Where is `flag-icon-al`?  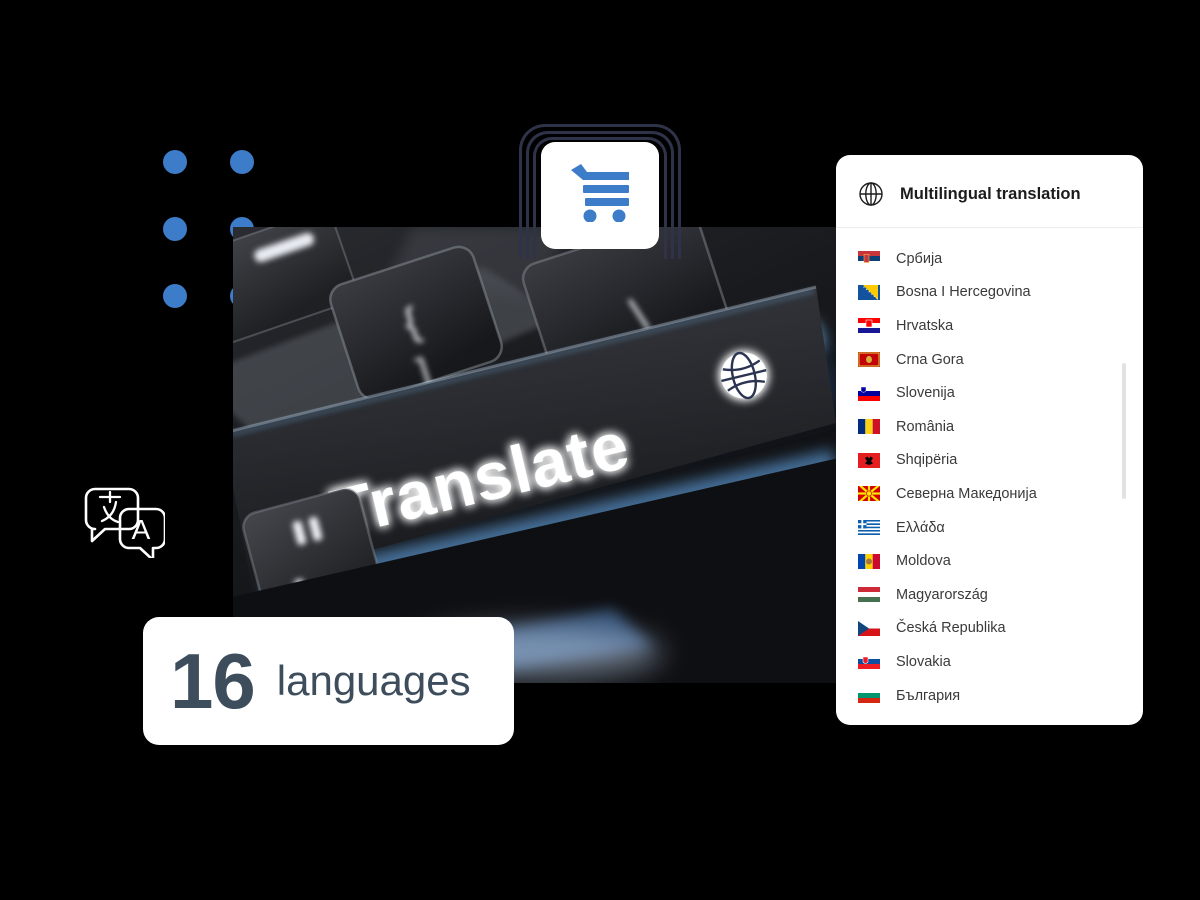 flag-icon-al is located at coordinates (869, 460).